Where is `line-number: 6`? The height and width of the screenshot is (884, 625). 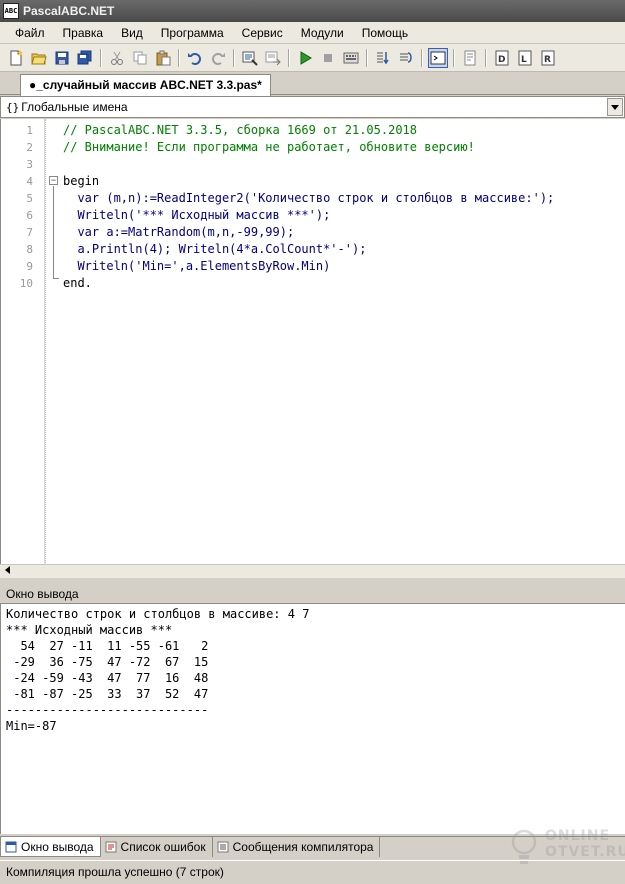
line-number: 6 is located at coordinates (29, 215).